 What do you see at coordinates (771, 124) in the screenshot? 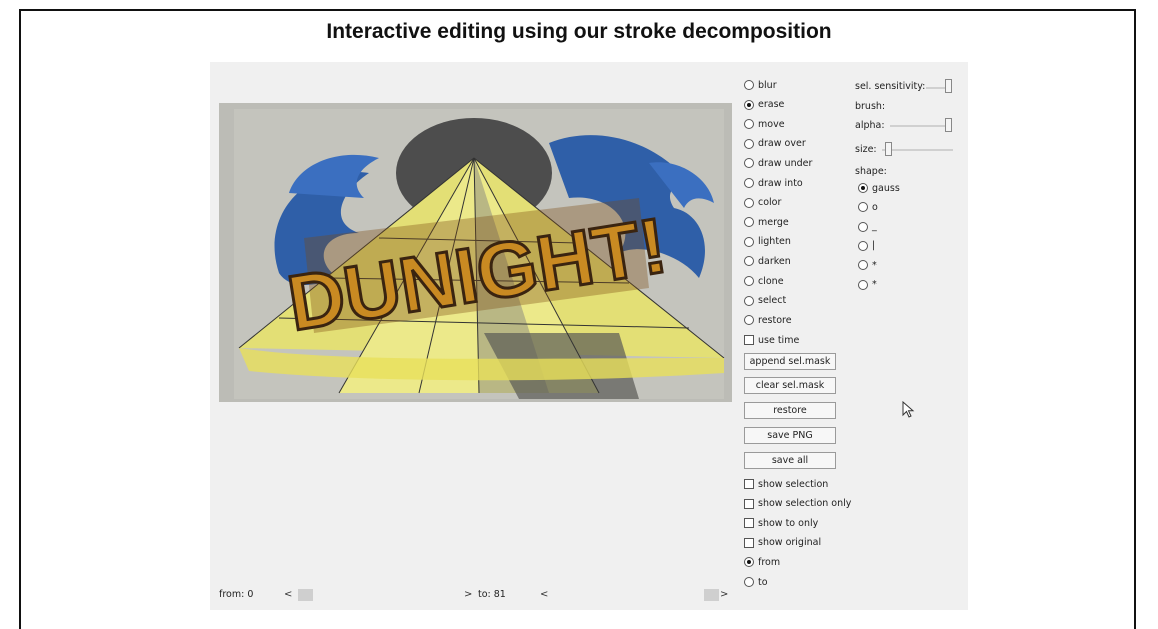
I see `tool-radio-label: move` at bounding box center [771, 124].